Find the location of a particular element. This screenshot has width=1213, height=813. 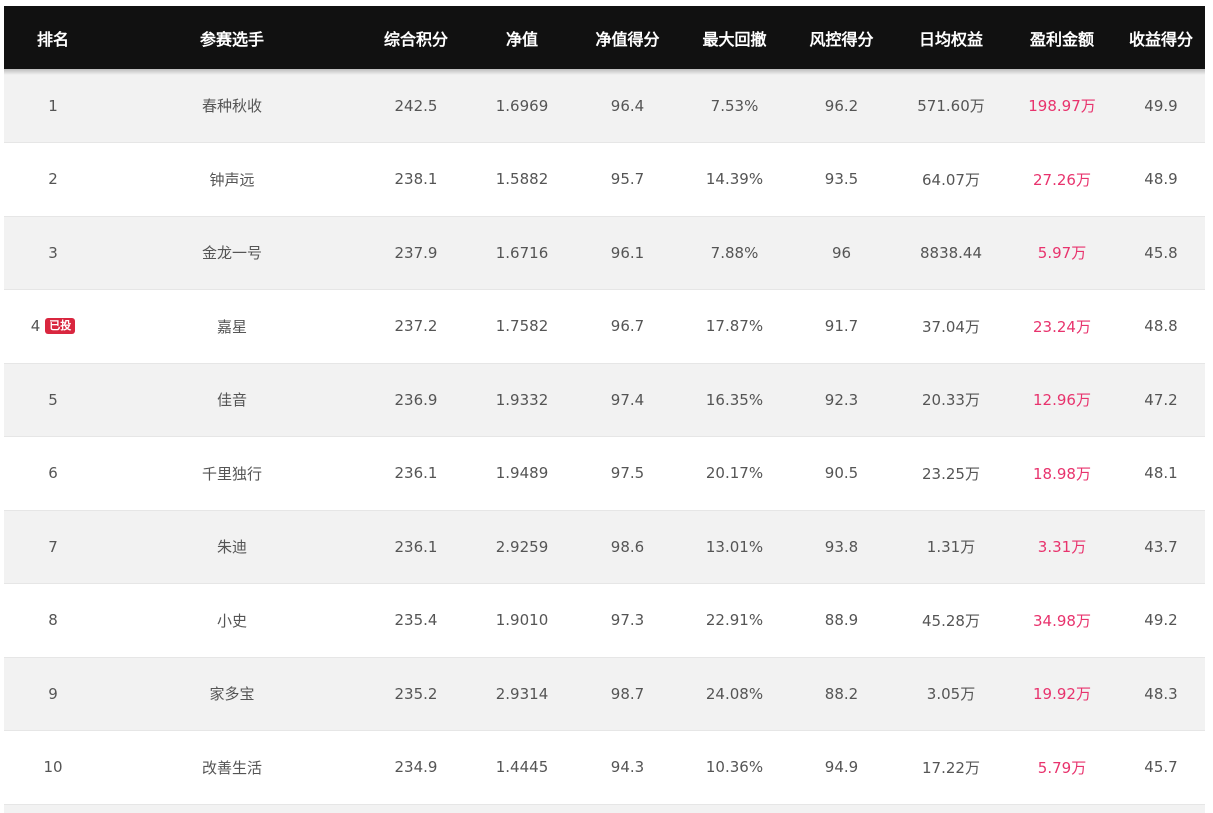

rank-cell: 9 is located at coordinates (53, 694).